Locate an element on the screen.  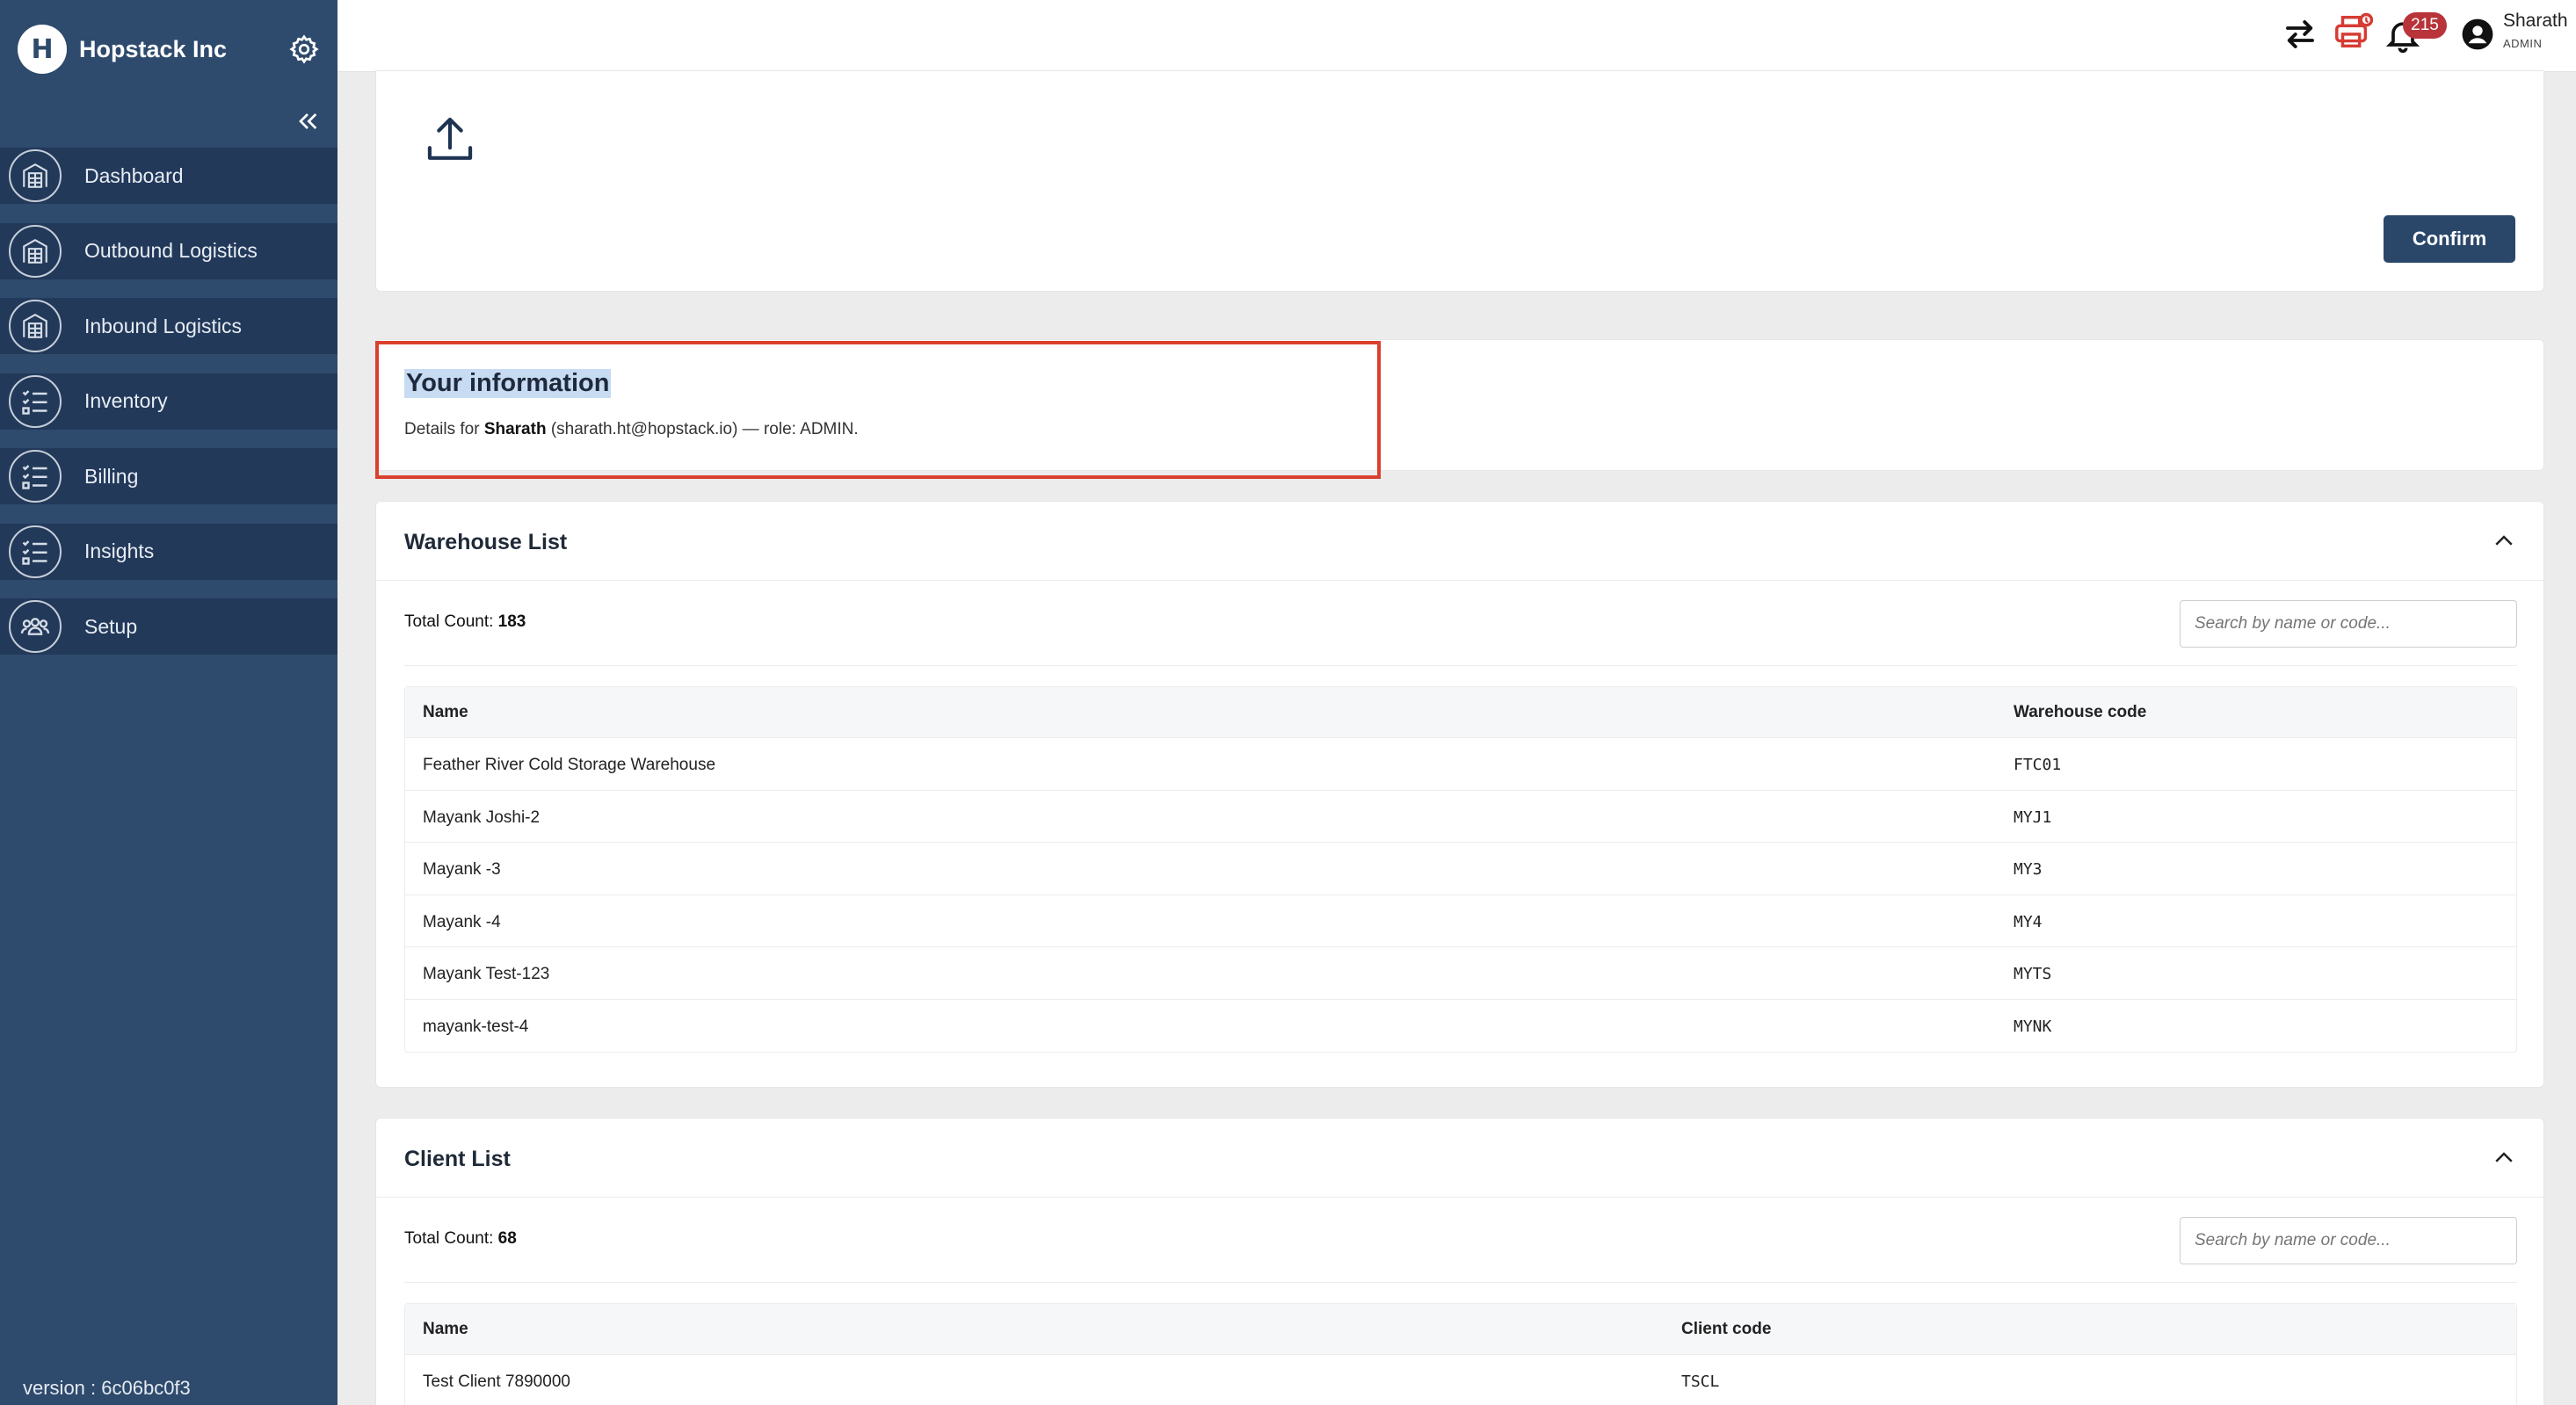
table-row: Mayank Joshi-2 MYJ1 is located at coordinates (1460, 817).